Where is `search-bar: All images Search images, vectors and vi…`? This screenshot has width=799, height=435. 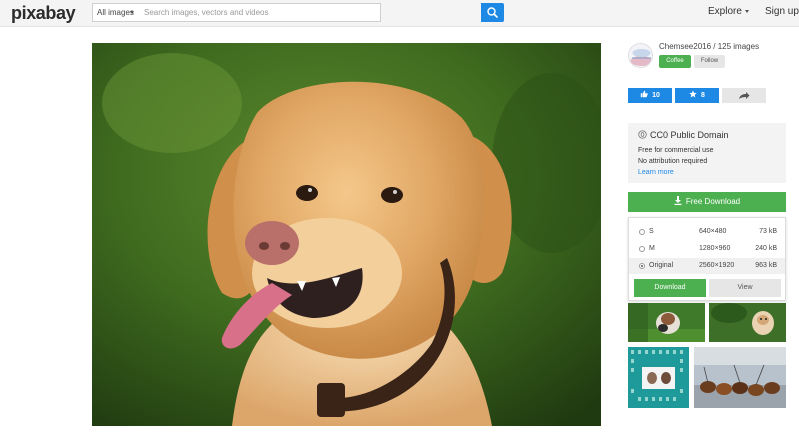
search-bar: All images Search images, vectors and vi… is located at coordinates (298, 12).